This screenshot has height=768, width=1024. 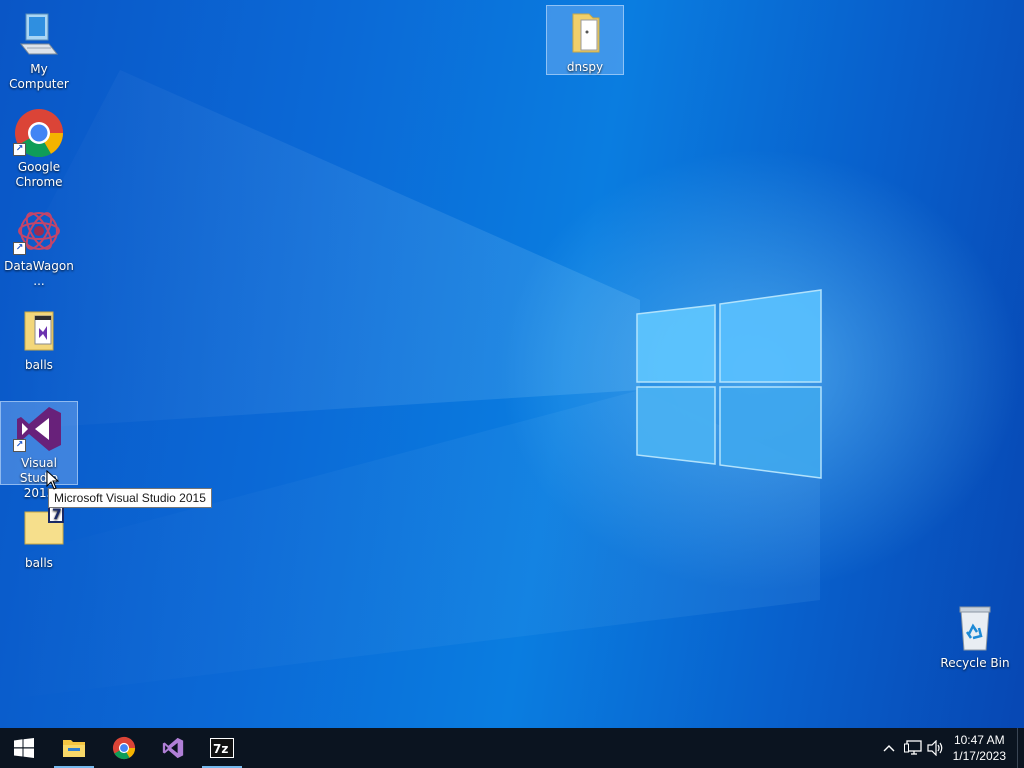 I want to click on chevron-up-icon, so click(x=889, y=748).